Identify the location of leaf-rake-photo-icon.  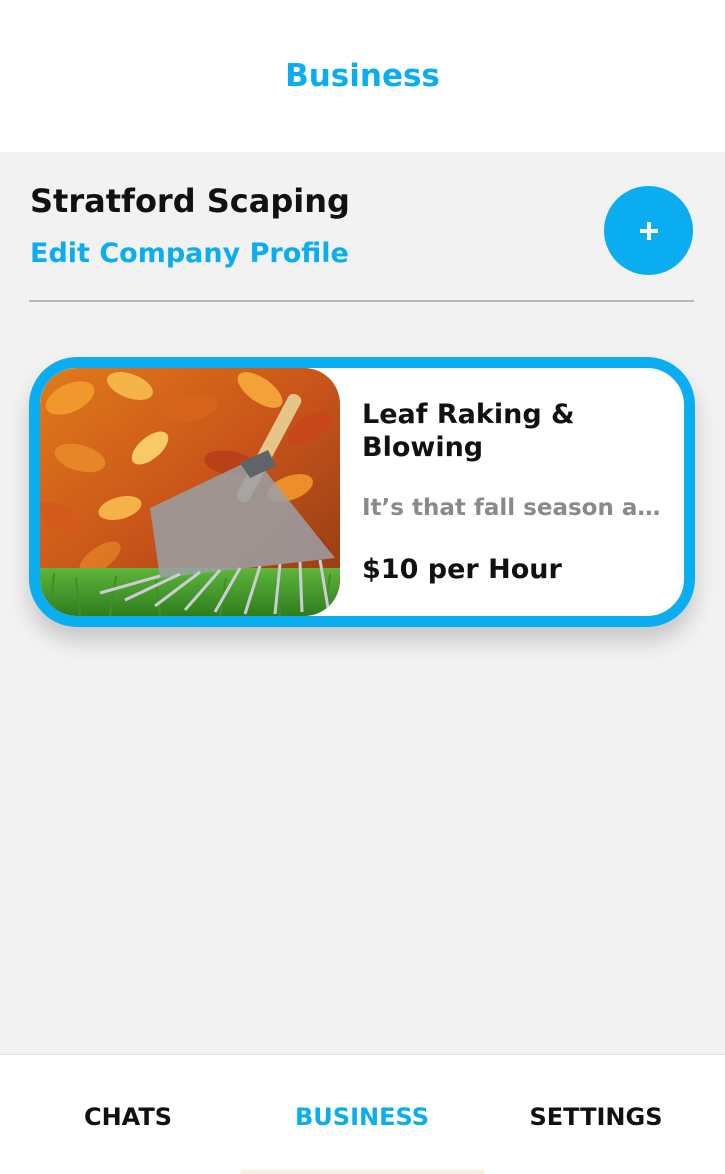
(190, 492).